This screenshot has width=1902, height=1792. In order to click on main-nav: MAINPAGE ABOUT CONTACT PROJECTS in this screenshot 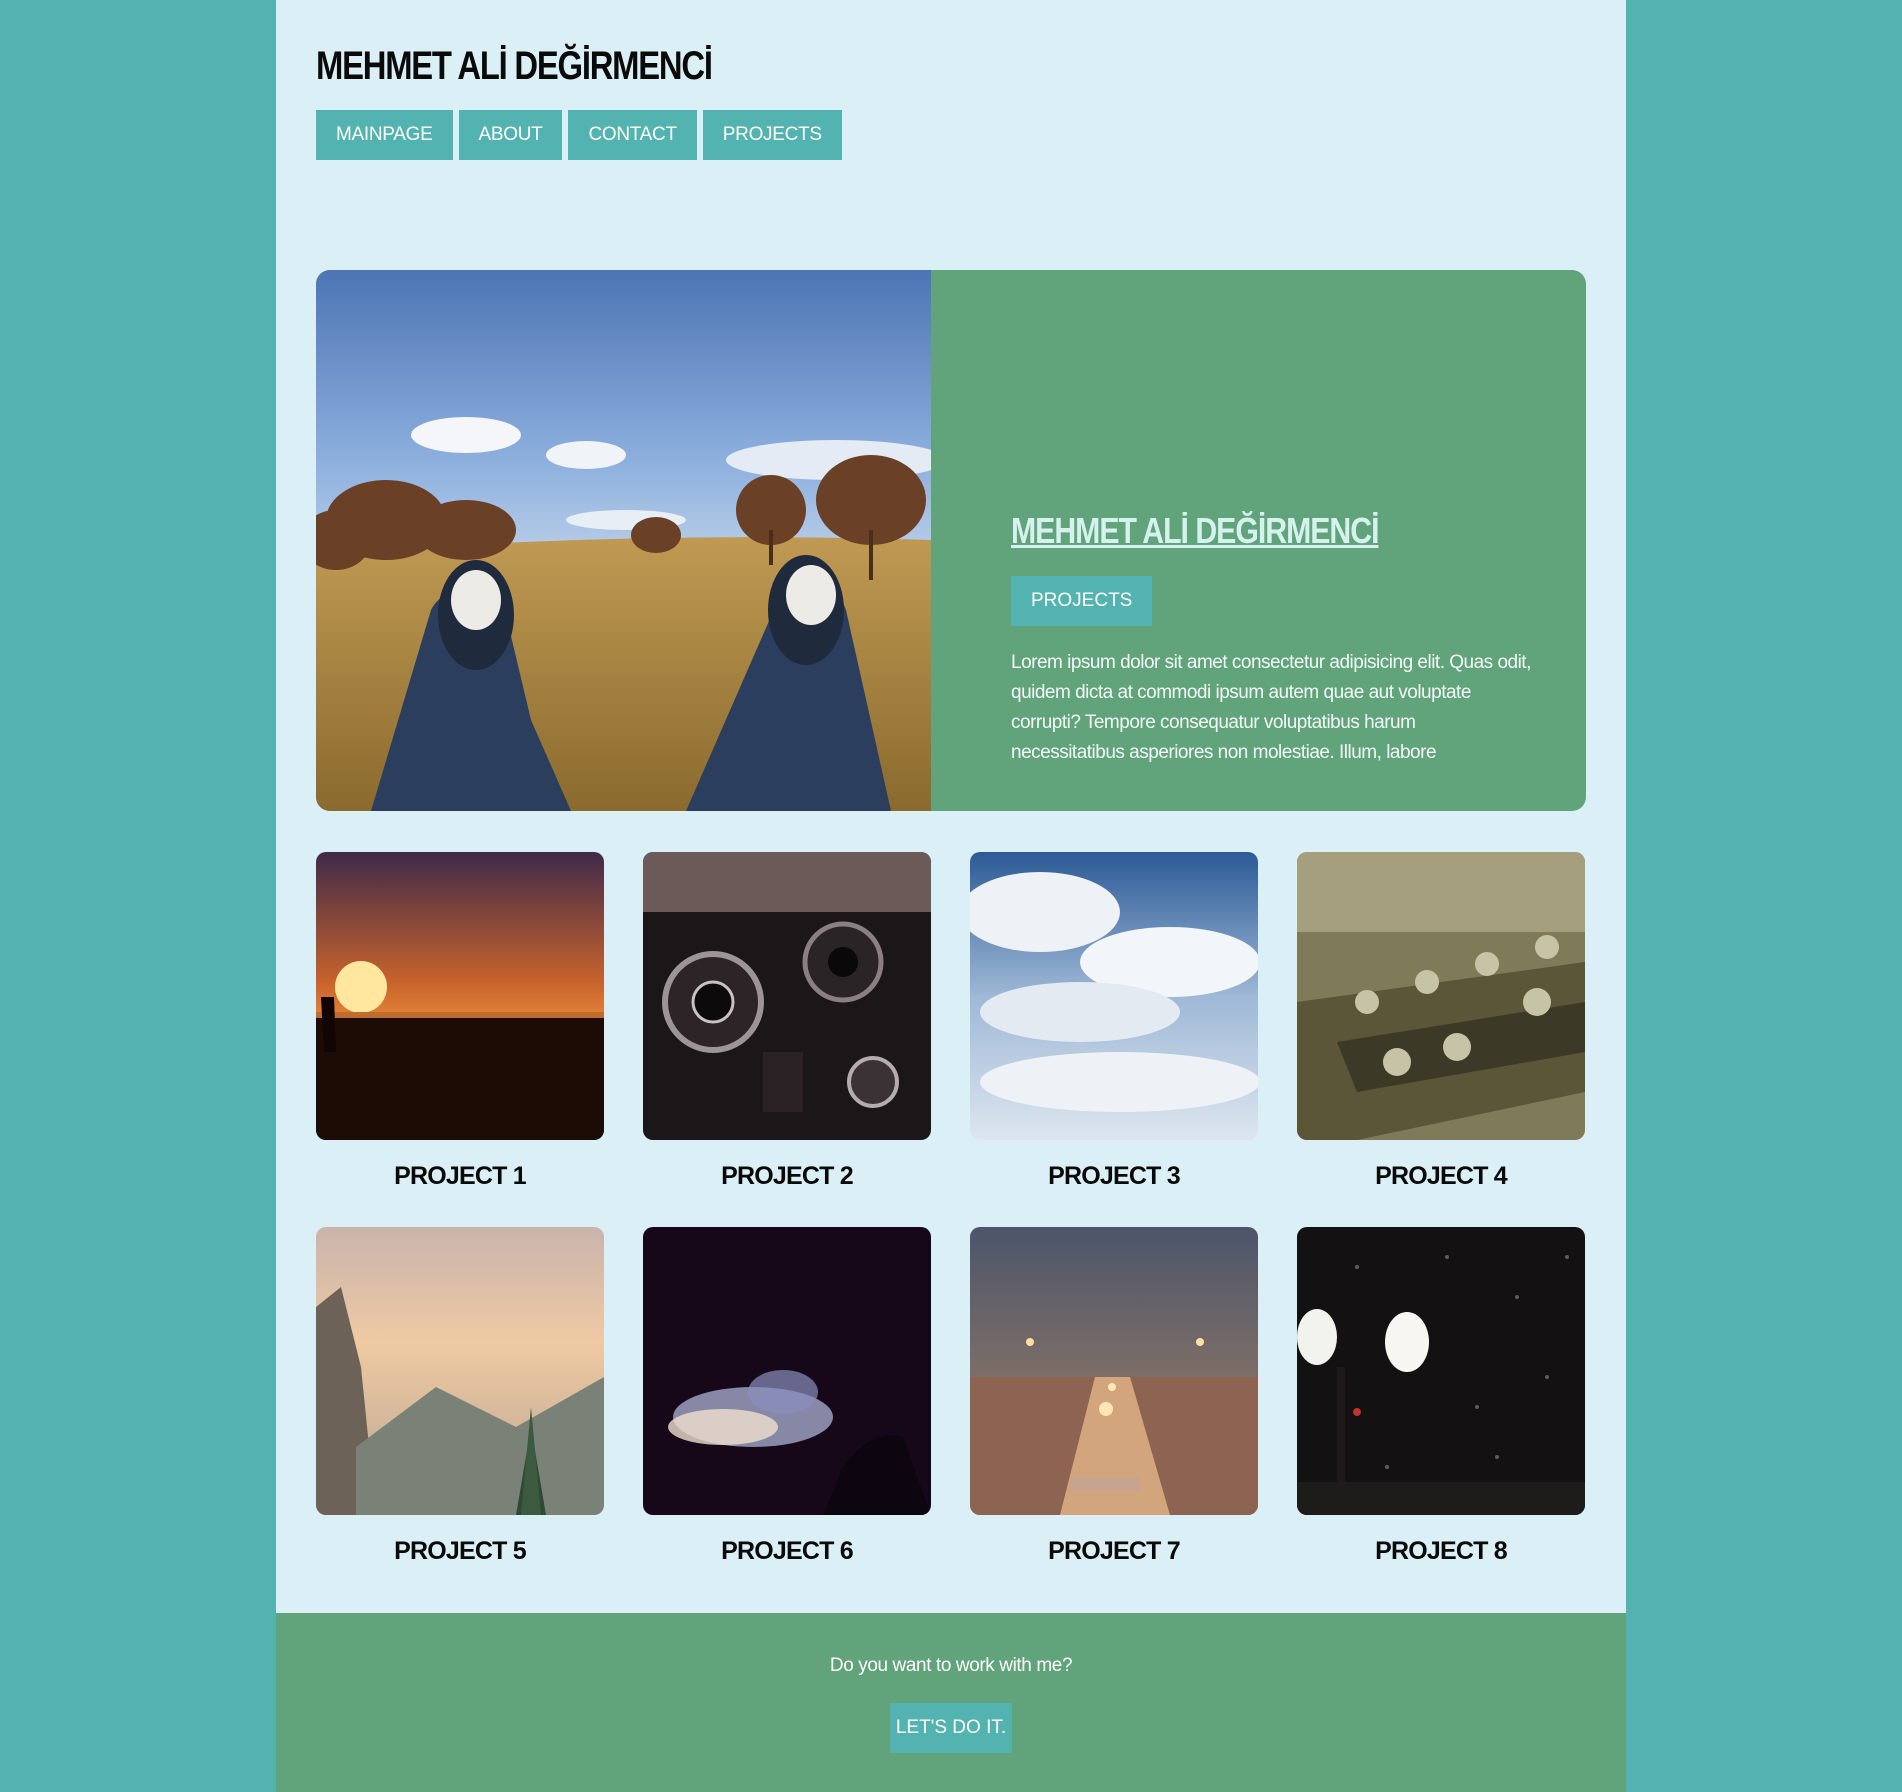, I will do `click(579, 135)`.